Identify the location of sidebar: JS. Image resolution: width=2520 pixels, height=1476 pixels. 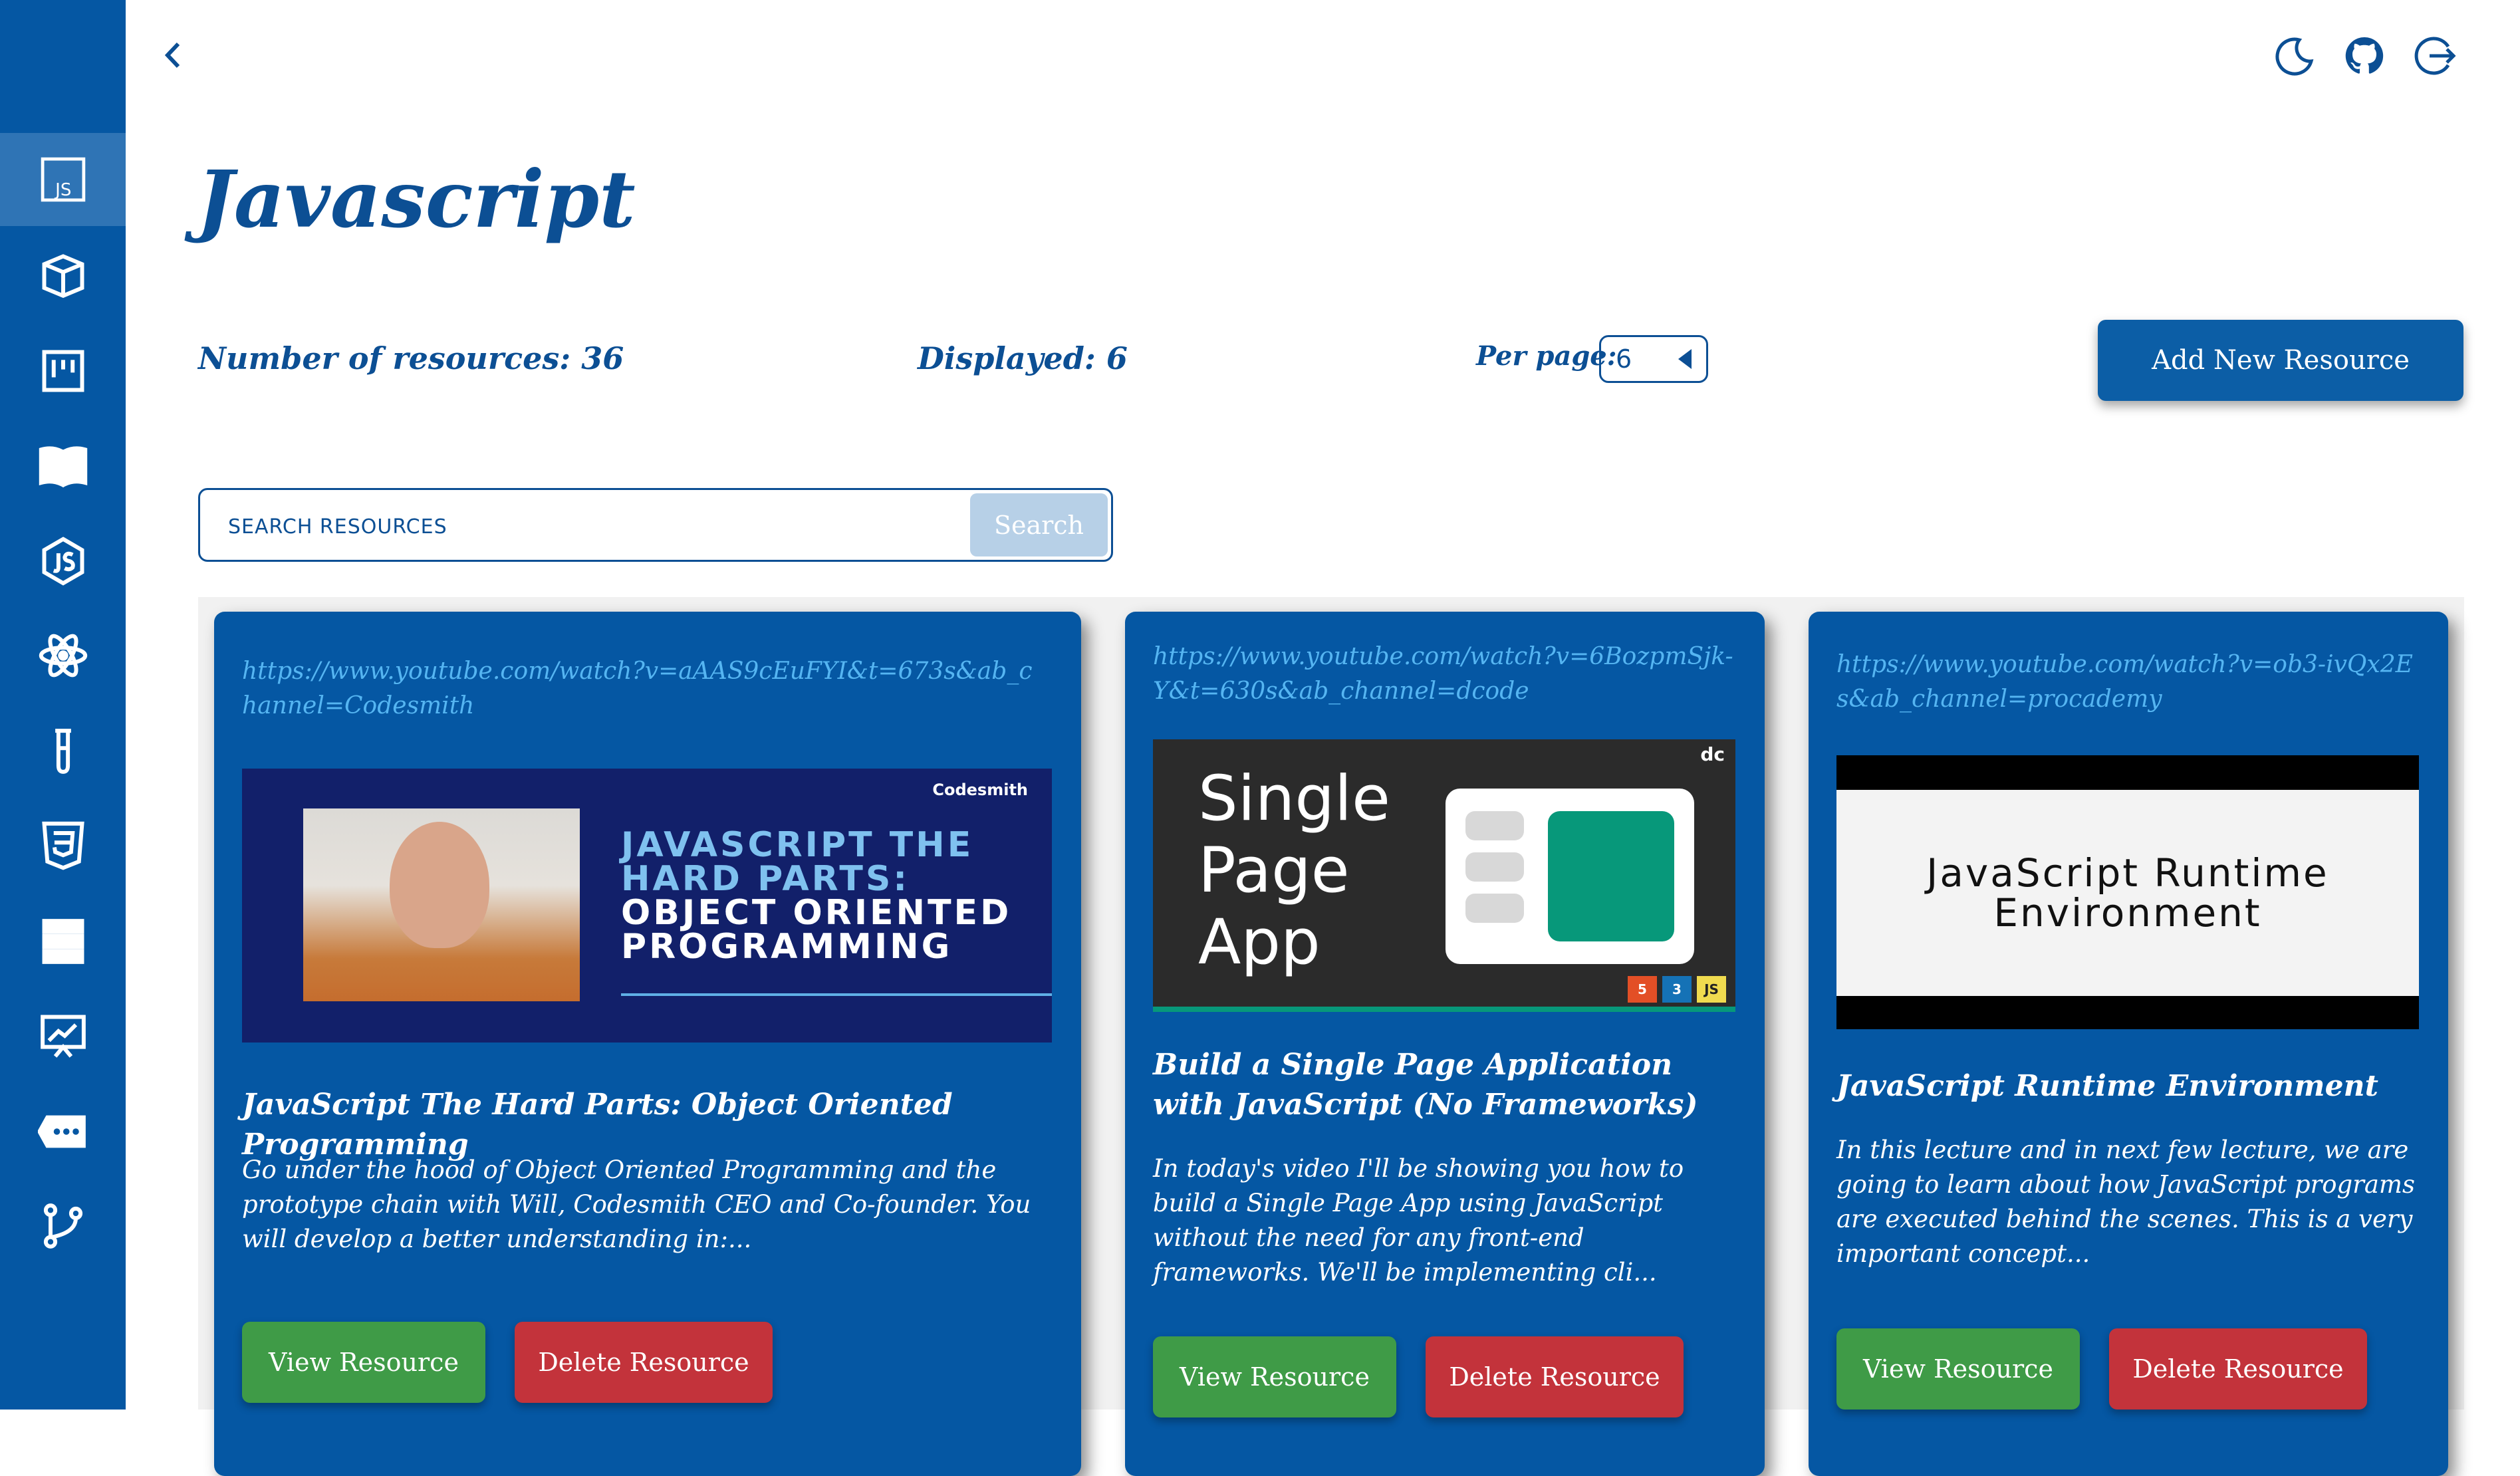
(63, 705).